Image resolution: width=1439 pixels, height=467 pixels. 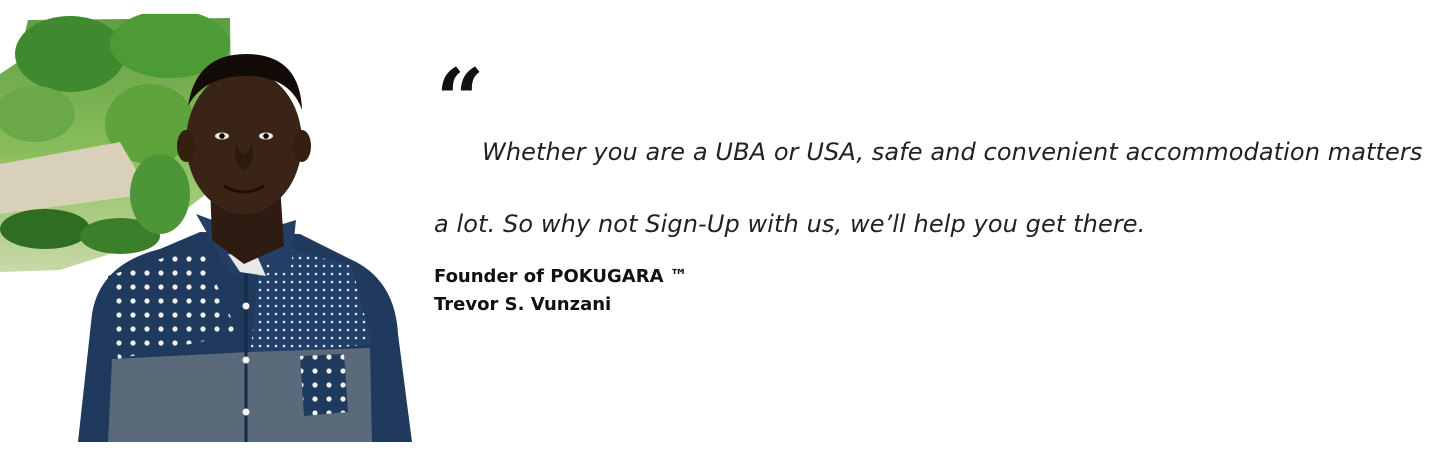 I want to click on attribution: Founder of POKUGARA ™ Trevor S. Vunzani, so click(x=561, y=291).